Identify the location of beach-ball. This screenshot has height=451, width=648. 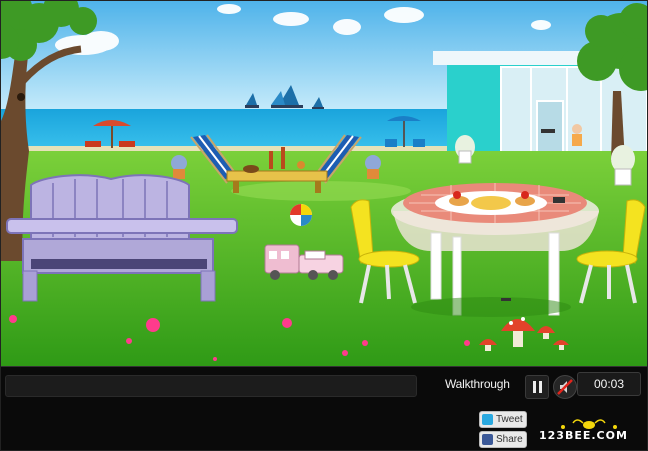
(301, 215).